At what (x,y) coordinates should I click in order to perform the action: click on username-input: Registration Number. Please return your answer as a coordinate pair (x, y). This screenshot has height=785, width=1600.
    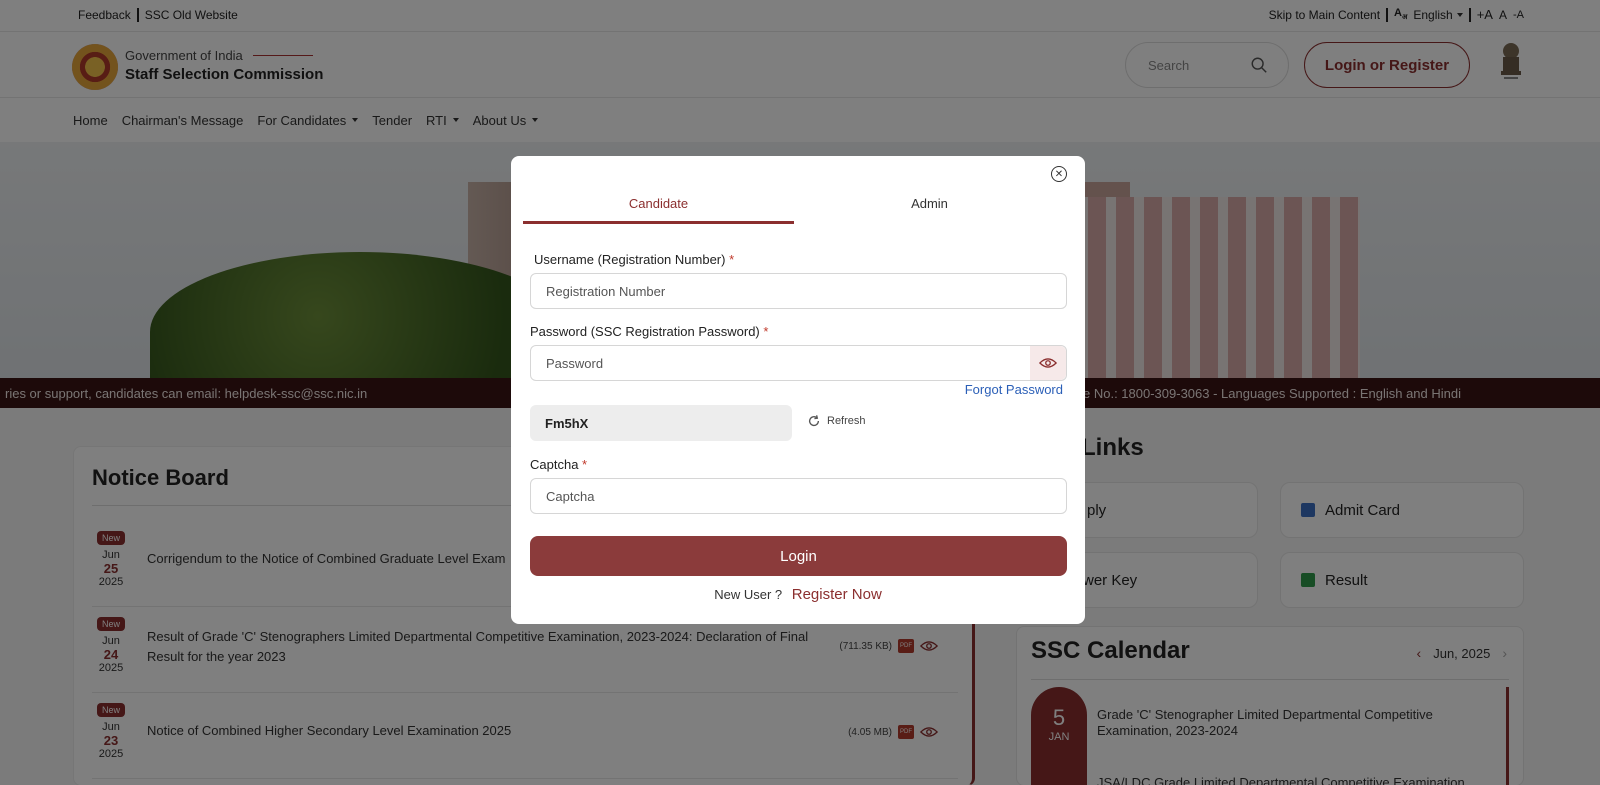
    Looking at the image, I should click on (798, 291).